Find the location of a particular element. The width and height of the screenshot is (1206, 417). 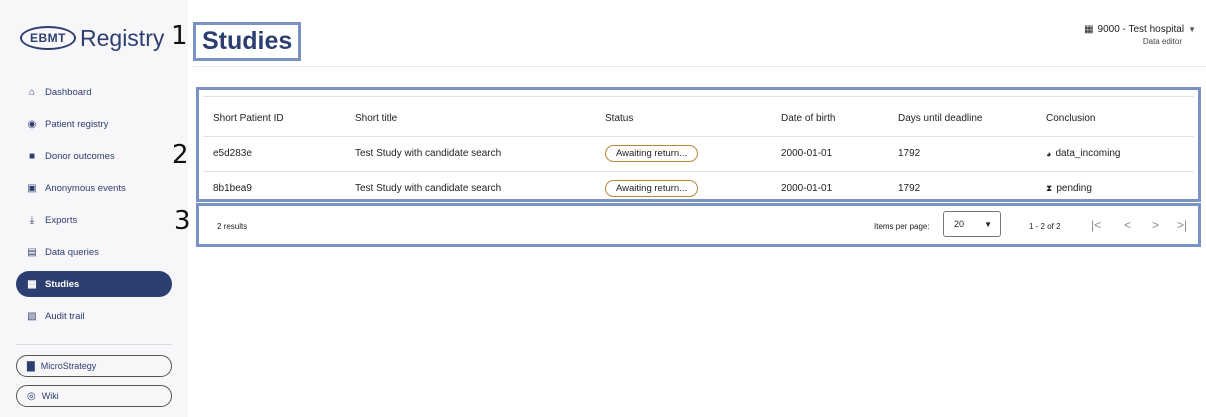

archive-icon: ▦ is located at coordinates (32, 284).